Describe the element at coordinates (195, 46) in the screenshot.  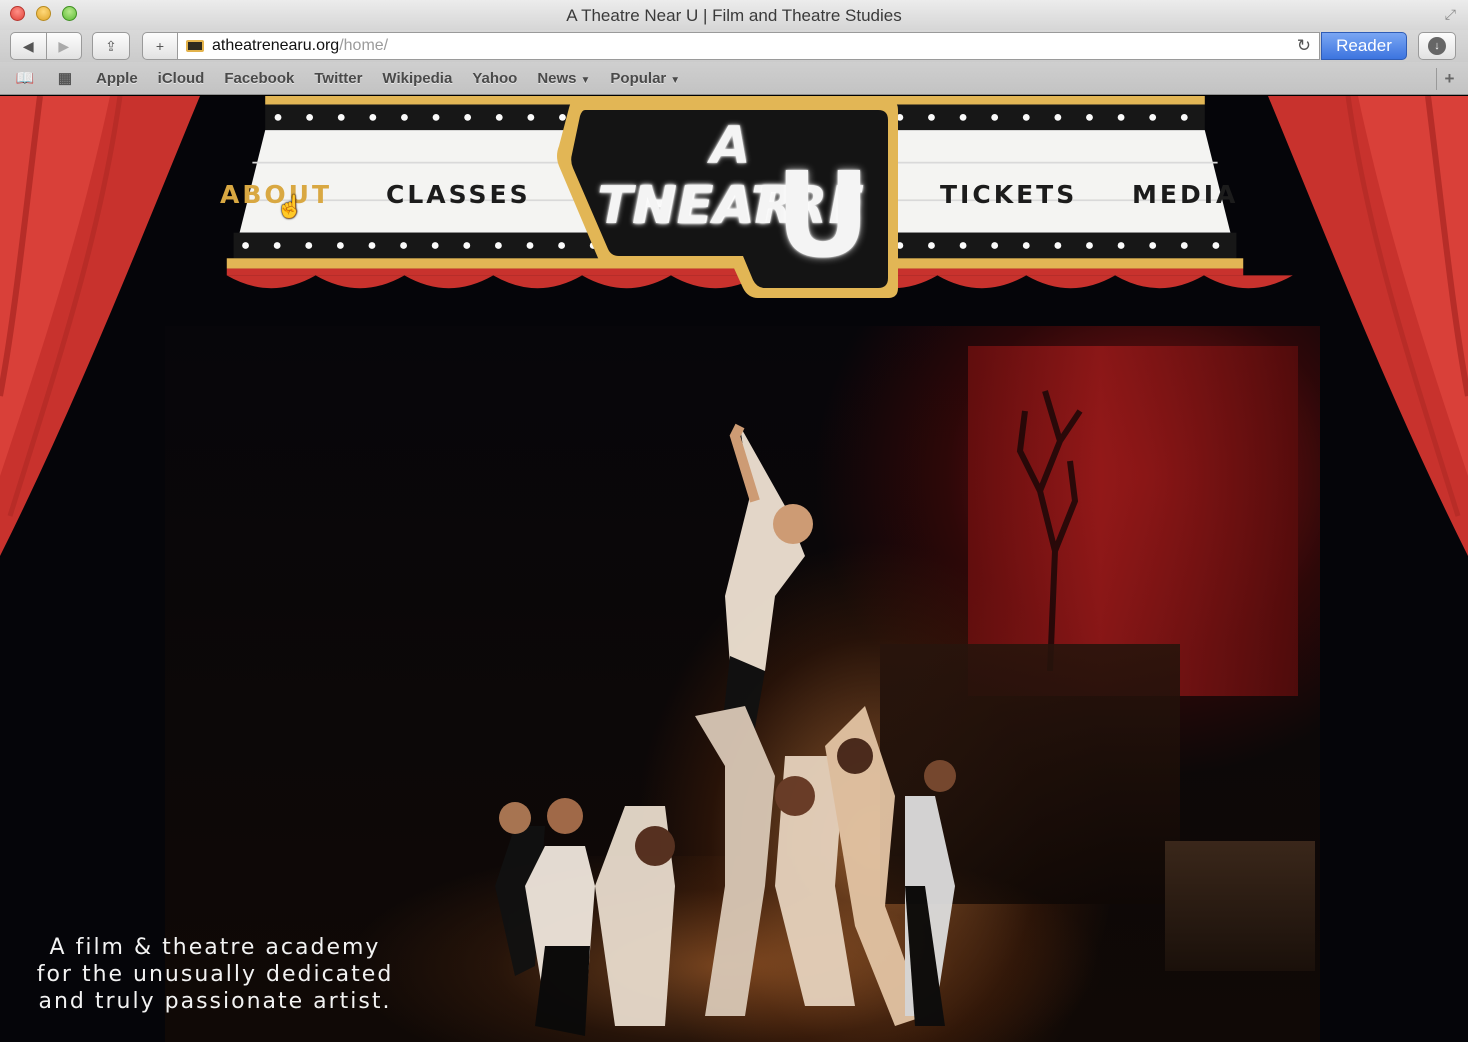
I see `site-favicon-icon` at that location.